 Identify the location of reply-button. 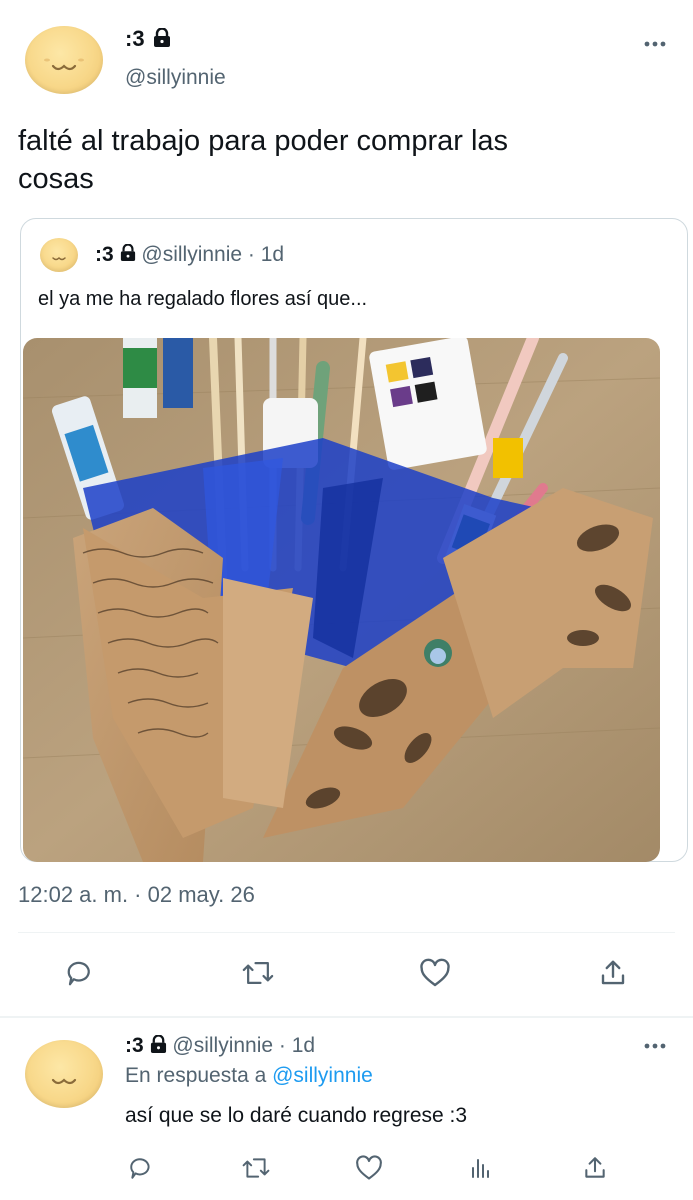
(80, 973).